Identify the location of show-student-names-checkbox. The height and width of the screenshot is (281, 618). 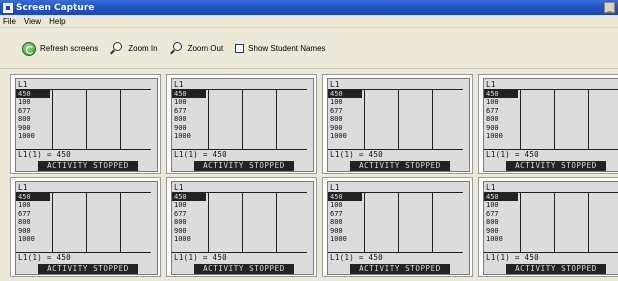
(240, 48).